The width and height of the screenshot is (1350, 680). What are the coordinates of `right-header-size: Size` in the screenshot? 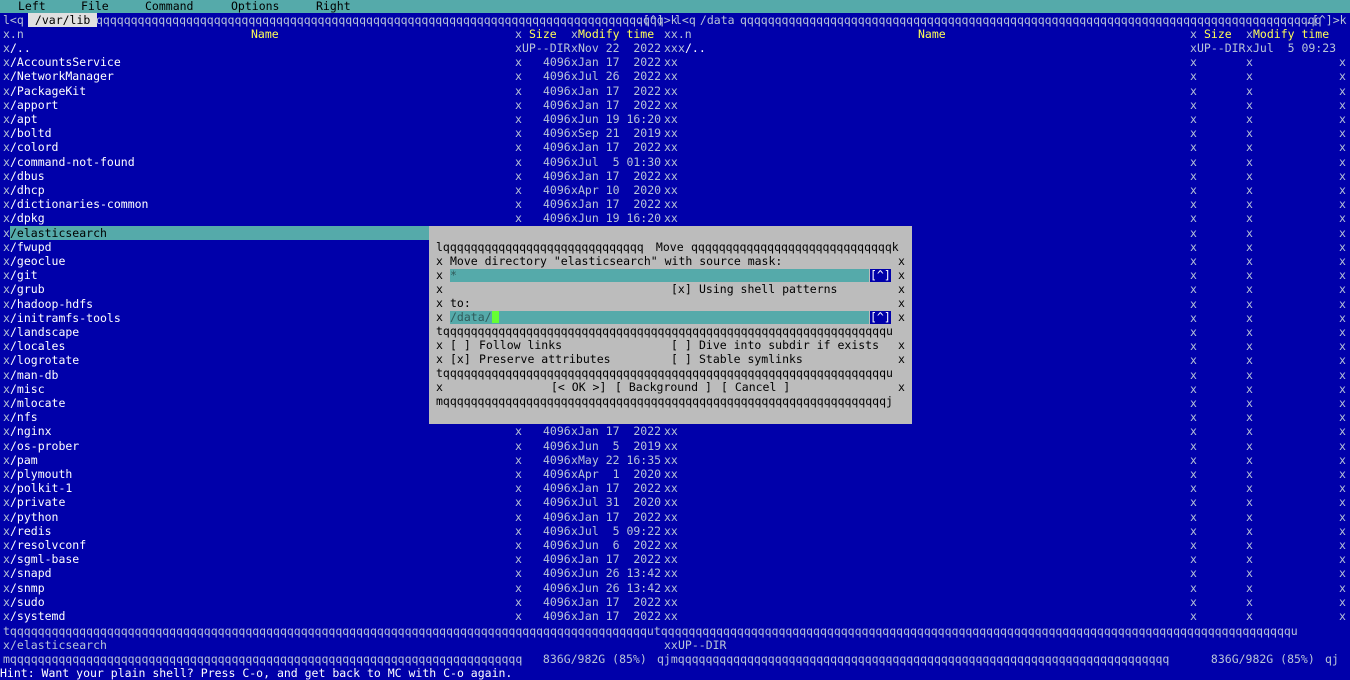 It's located at (1218, 34).